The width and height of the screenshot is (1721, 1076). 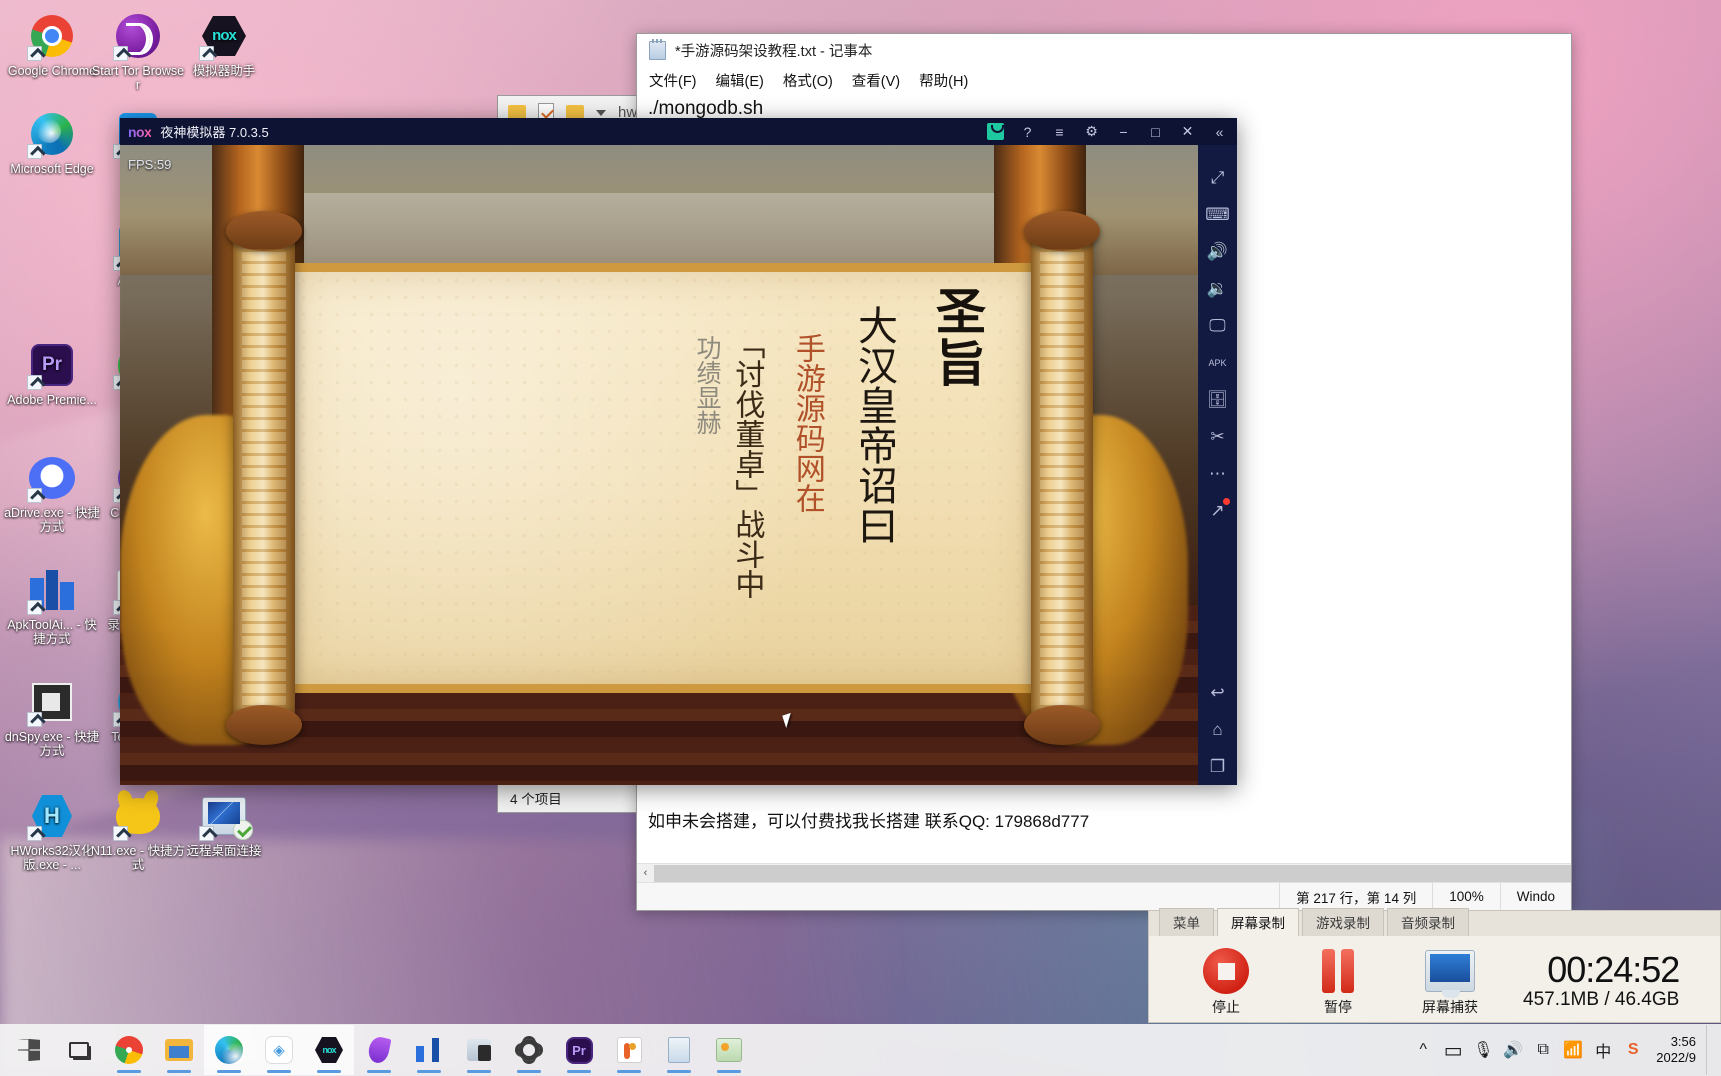 I want to click on start-button, so click(x=29, y=1050).